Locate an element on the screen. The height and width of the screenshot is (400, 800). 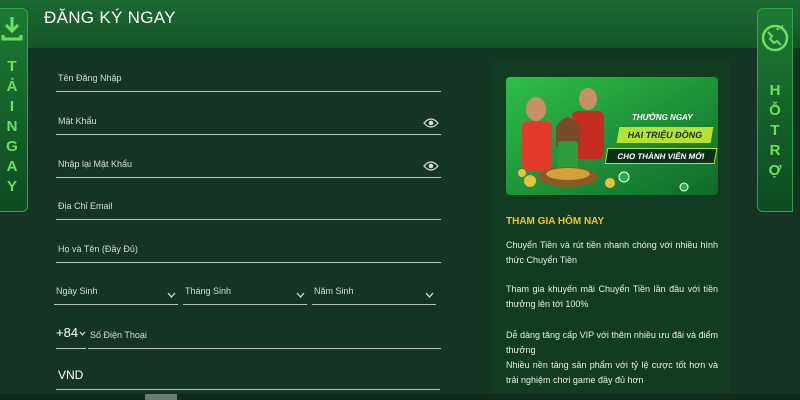
support-24-icon is located at coordinates (775, 38).